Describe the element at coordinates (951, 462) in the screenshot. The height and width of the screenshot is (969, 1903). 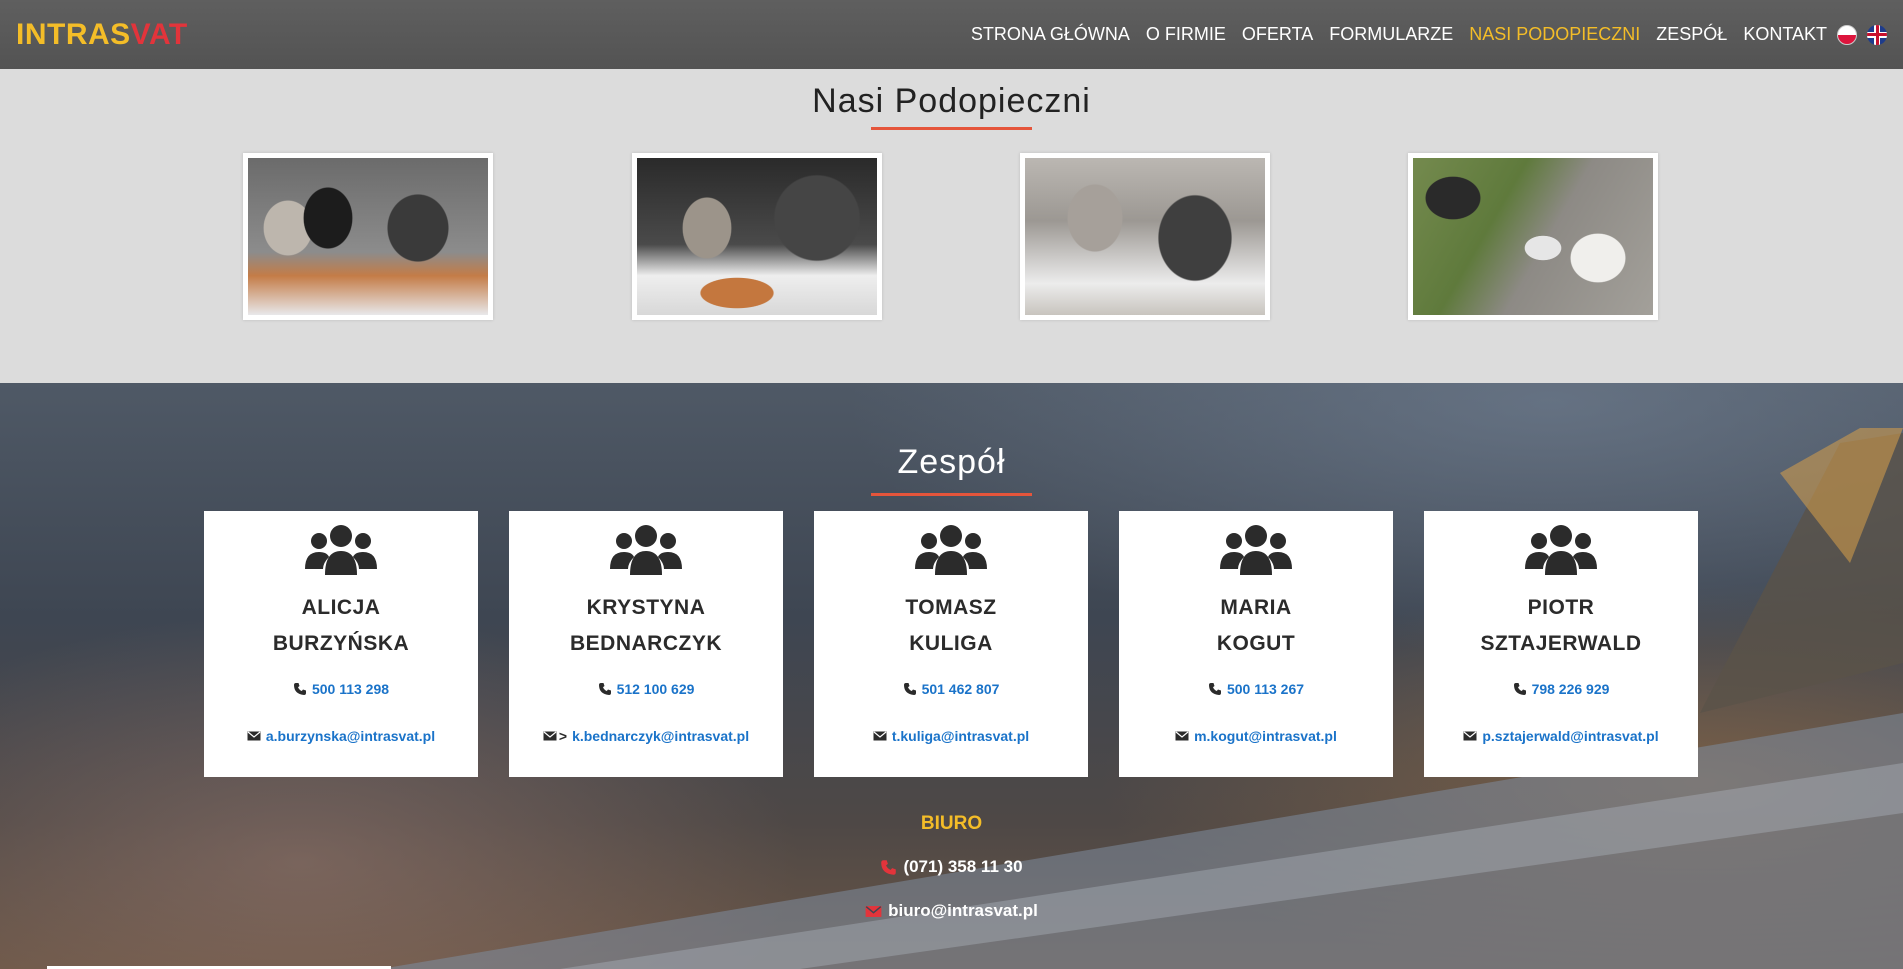
I see `team-title: Zespół` at that location.